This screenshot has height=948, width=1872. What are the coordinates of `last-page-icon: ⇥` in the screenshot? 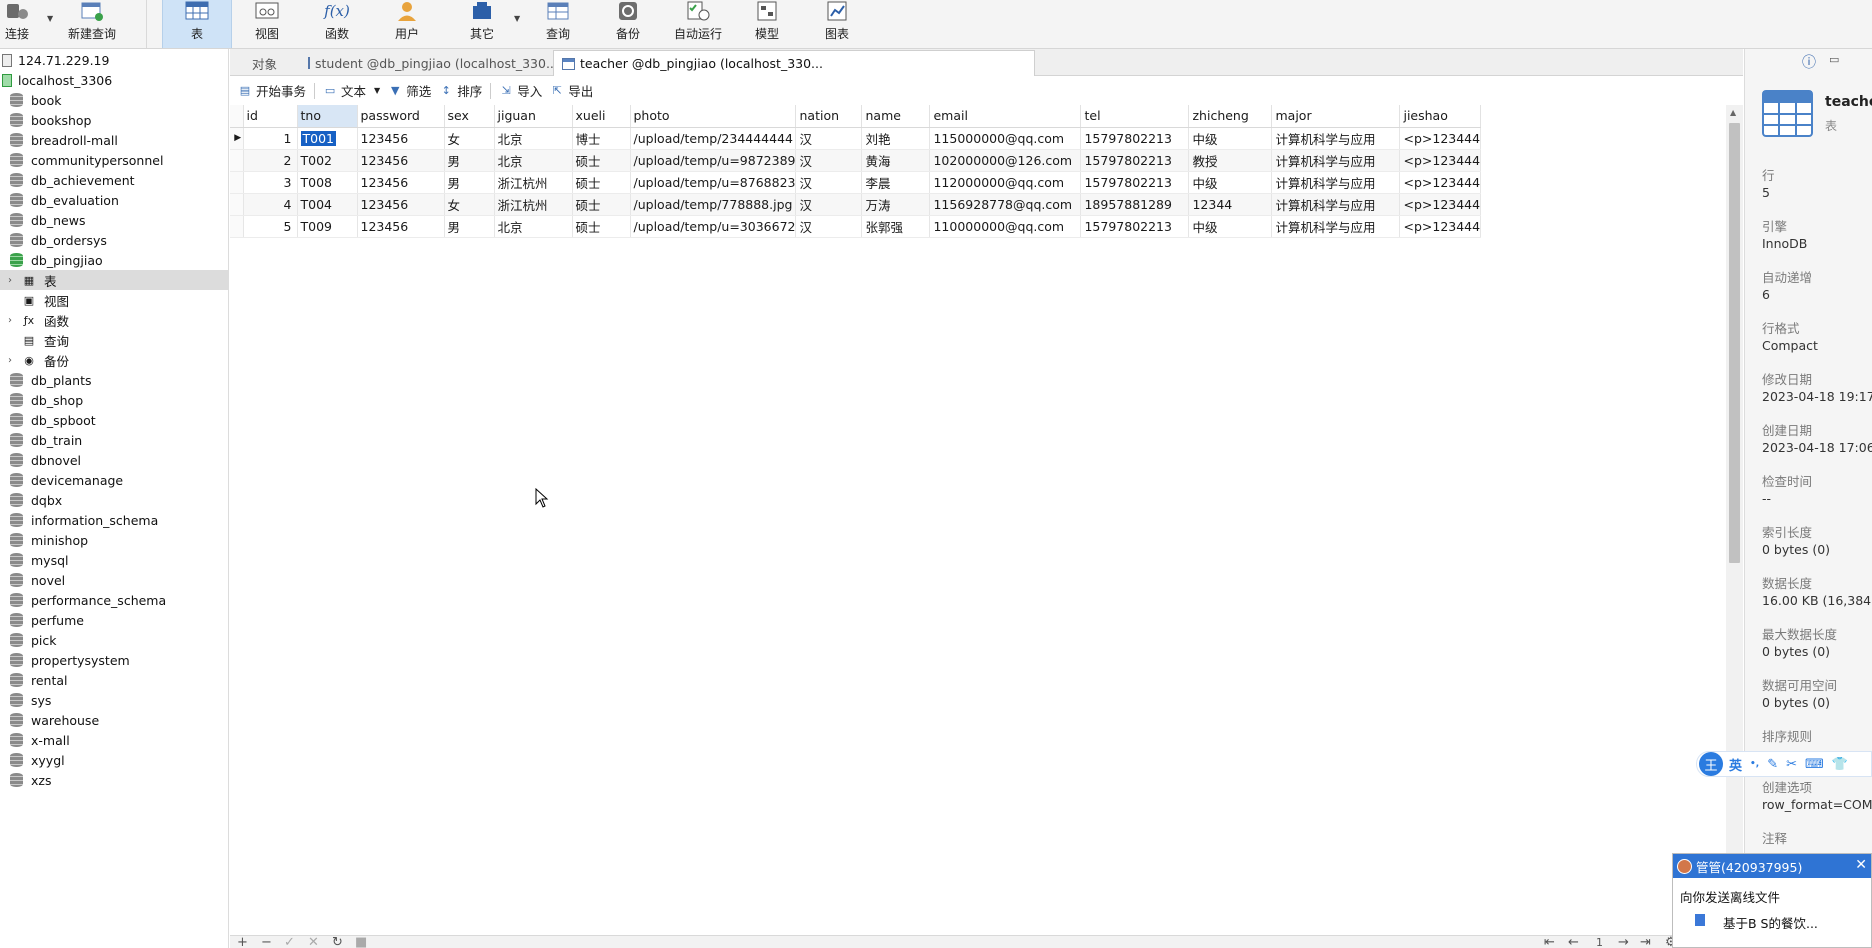 It's located at (1645, 941).